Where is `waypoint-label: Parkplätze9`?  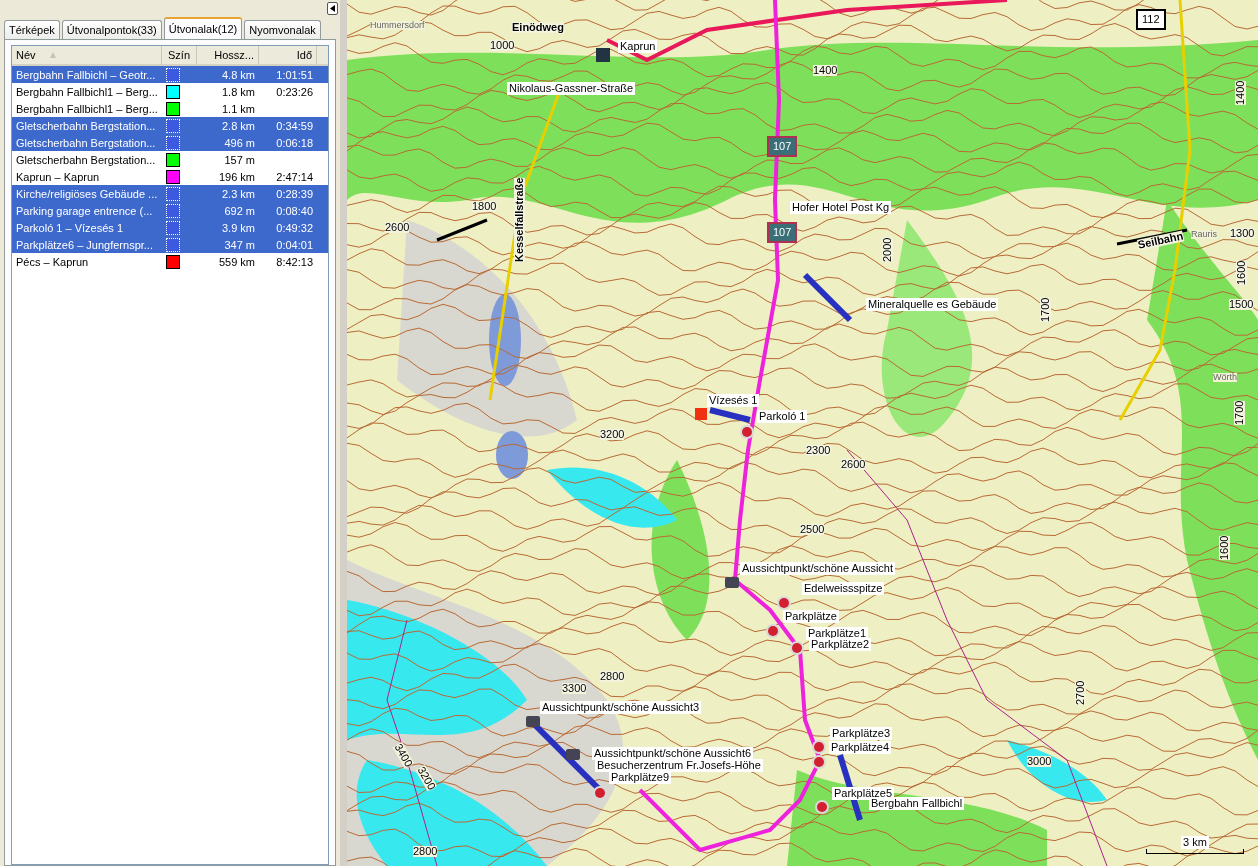 waypoint-label: Parkplätze9 is located at coordinates (640, 777).